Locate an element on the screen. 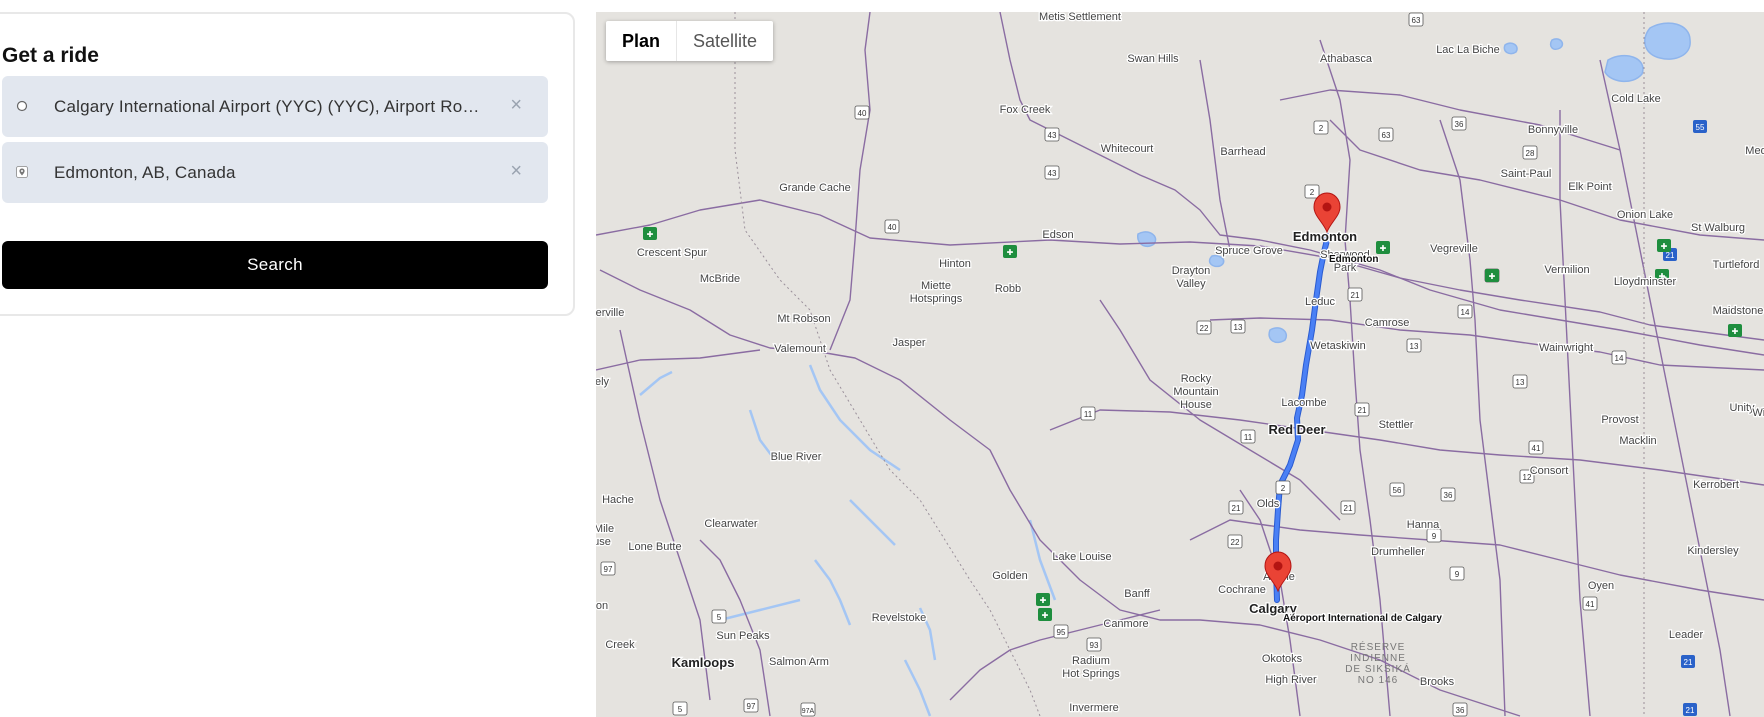 The height and width of the screenshot is (717, 1764). place-label: Lacombe is located at coordinates (1303, 403).